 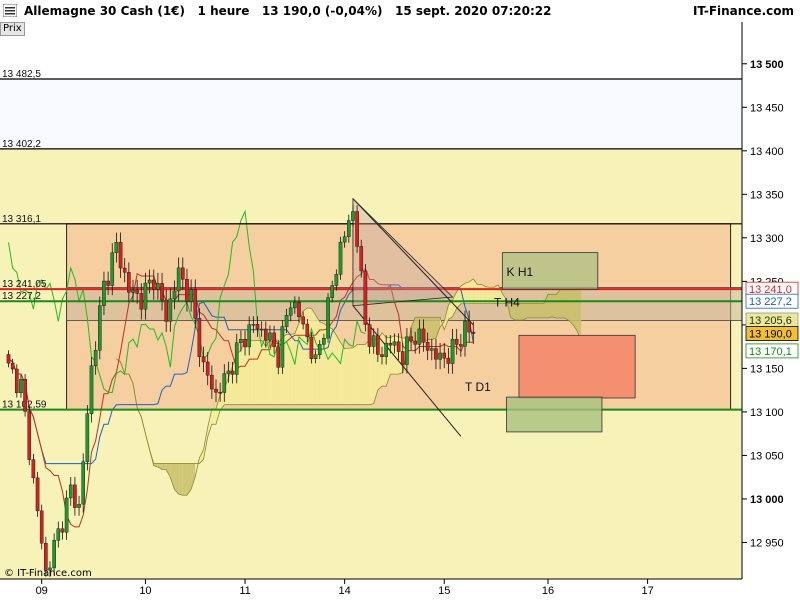 I want to click on upper-band, so click(x=371, y=114).